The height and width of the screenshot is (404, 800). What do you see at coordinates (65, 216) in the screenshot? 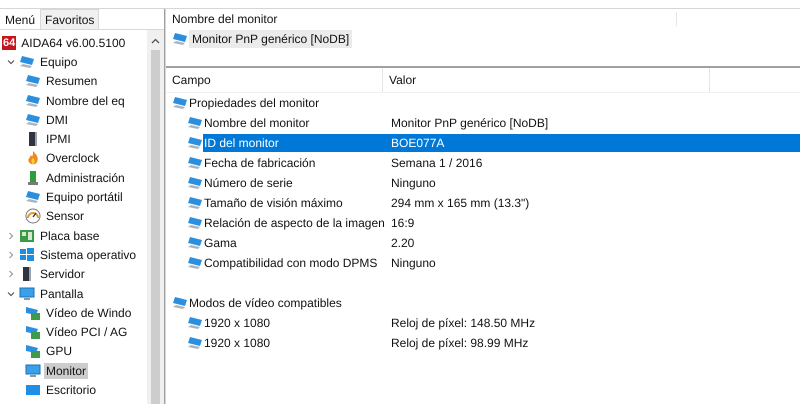
I see `tree-item: Sensor` at bounding box center [65, 216].